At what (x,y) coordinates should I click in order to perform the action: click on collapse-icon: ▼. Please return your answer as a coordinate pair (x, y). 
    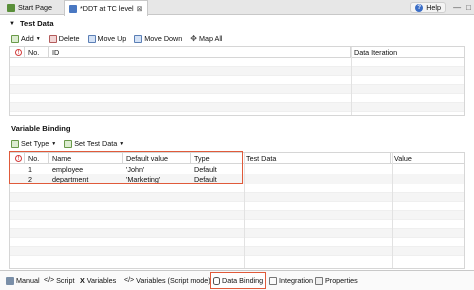
    Looking at the image, I should click on (12, 23).